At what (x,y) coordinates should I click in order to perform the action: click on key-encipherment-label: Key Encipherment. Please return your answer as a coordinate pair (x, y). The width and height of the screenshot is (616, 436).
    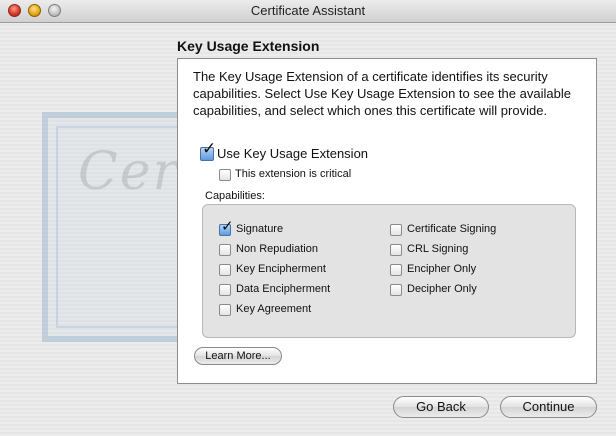
    Looking at the image, I should click on (281, 269).